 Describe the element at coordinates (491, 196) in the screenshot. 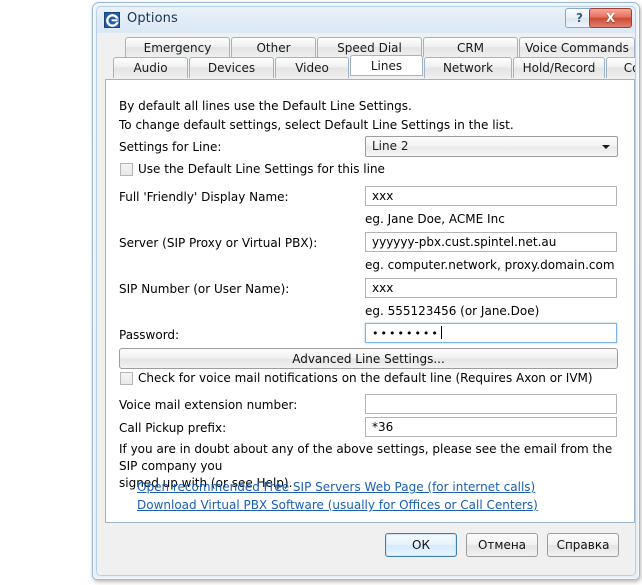

I see `display-name-input: xxx` at that location.